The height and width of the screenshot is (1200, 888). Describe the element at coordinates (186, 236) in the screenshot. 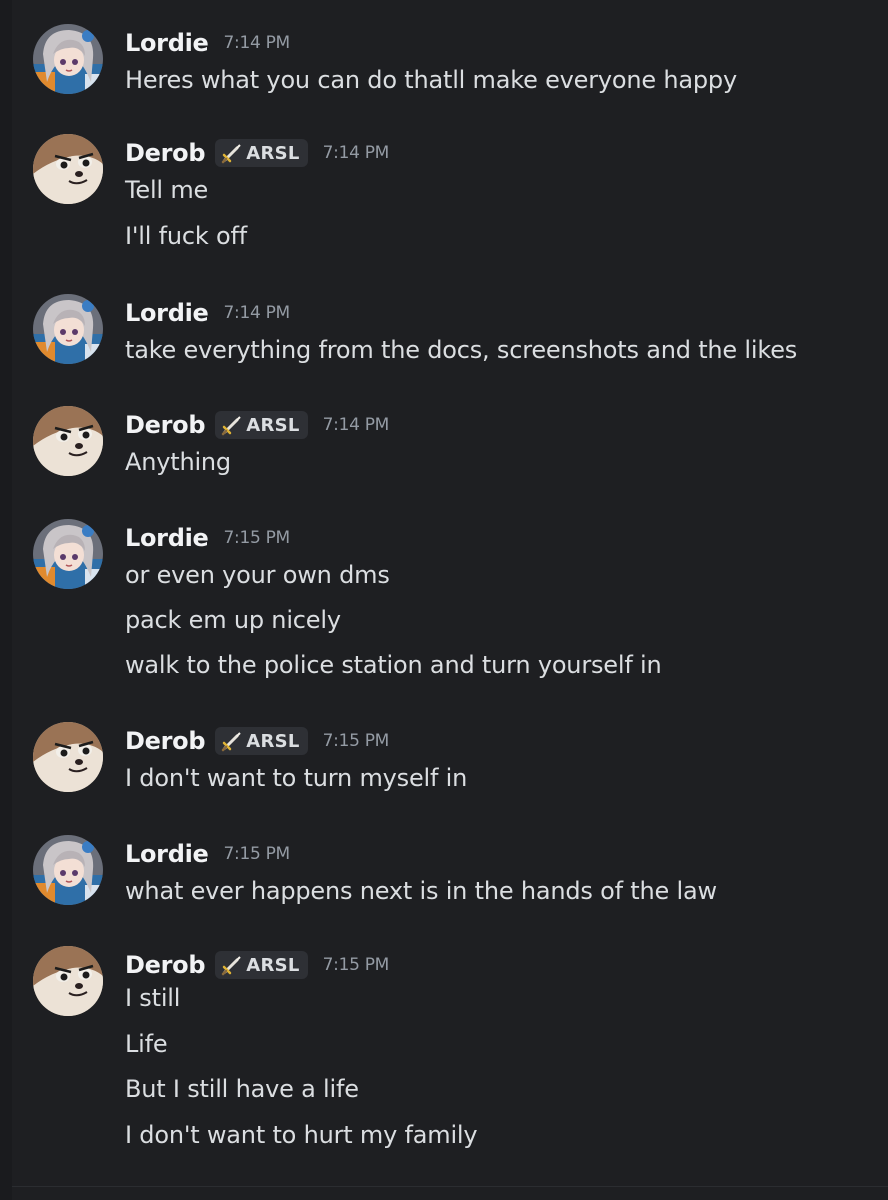

I see `message-text: I'll fuck off` at that location.